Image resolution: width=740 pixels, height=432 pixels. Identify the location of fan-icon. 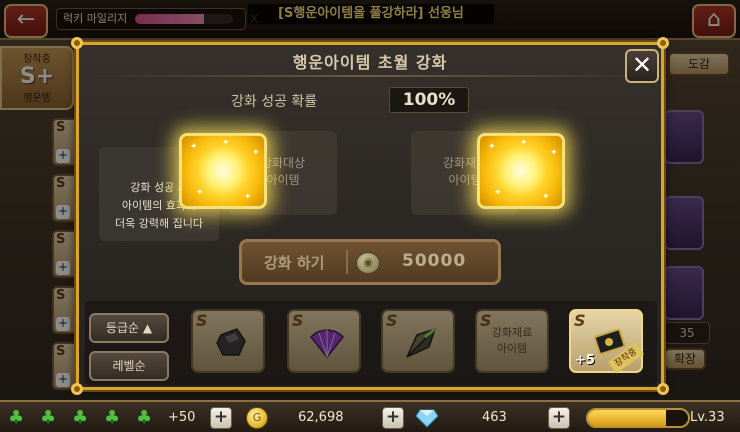
(327, 344).